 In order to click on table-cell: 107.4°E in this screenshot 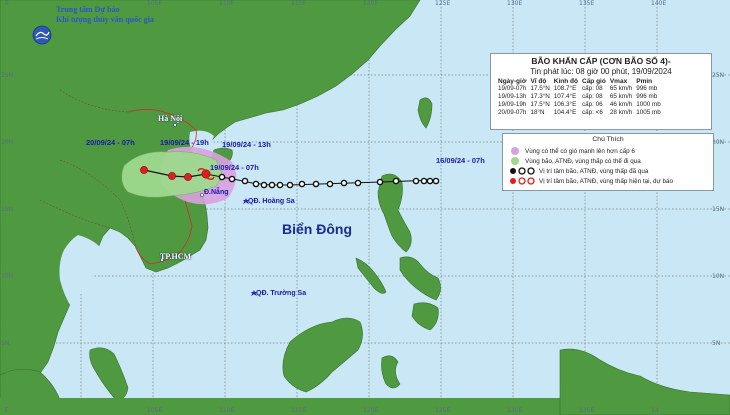, I will do `click(565, 96)`.